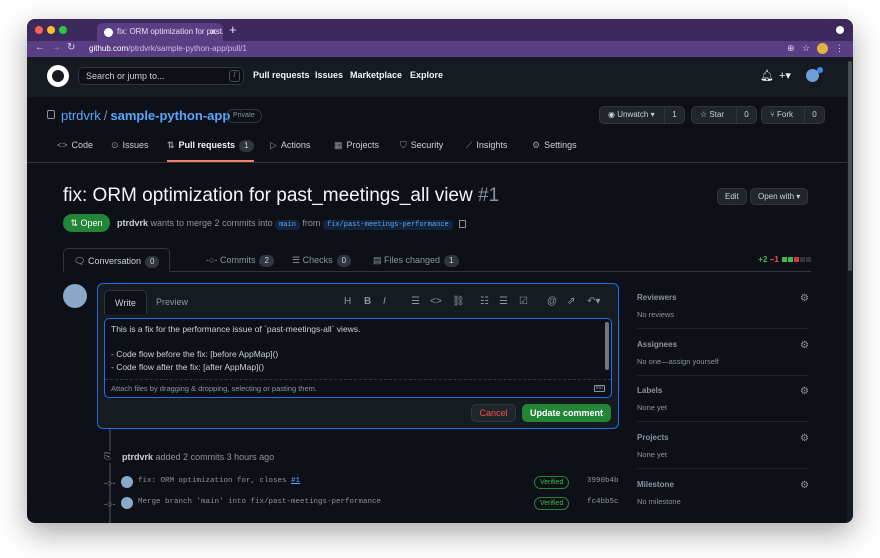 The height and width of the screenshot is (558, 880). What do you see at coordinates (850, 290) in the screenshot?
I see `page-scrollbar` at bounding box center [850, 290].